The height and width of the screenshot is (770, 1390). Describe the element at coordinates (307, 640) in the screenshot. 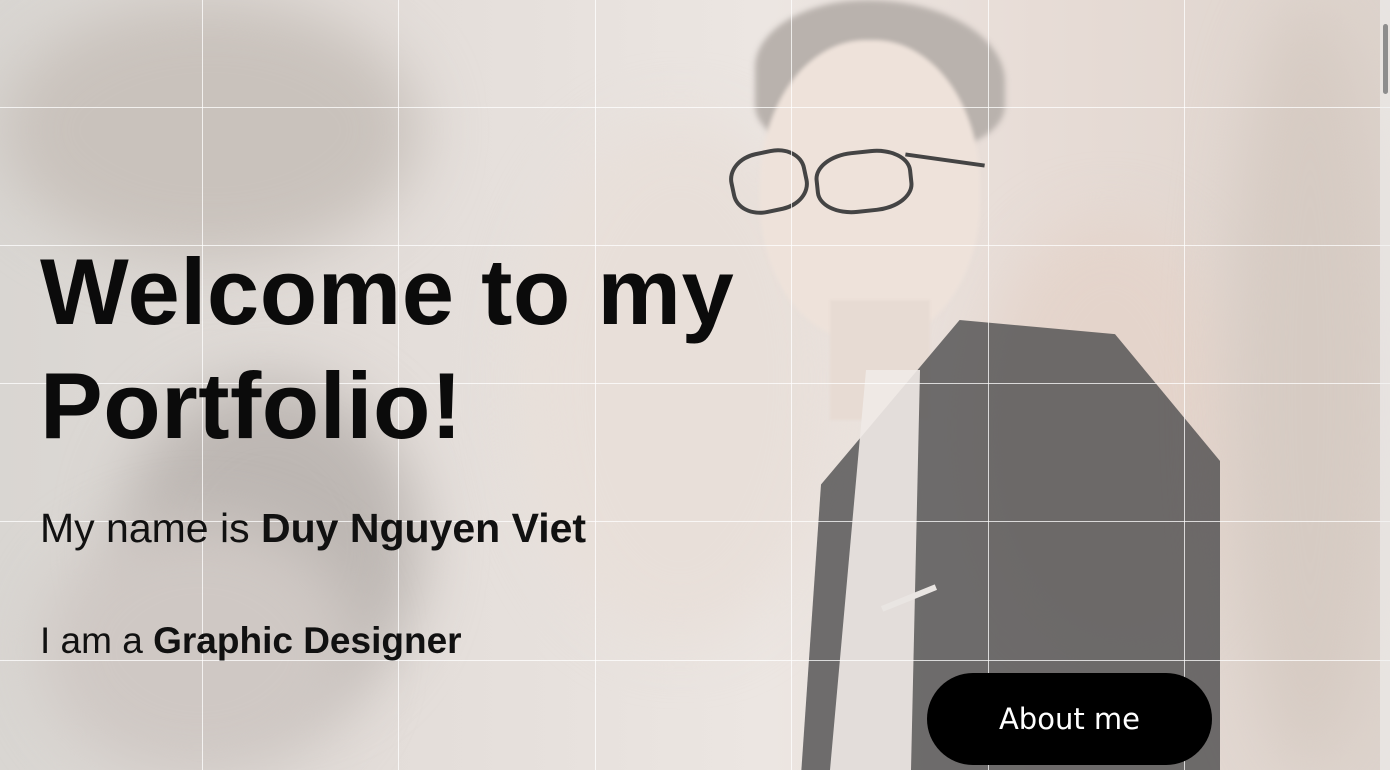

I see `designer-role: Graphic Designer` at that location.